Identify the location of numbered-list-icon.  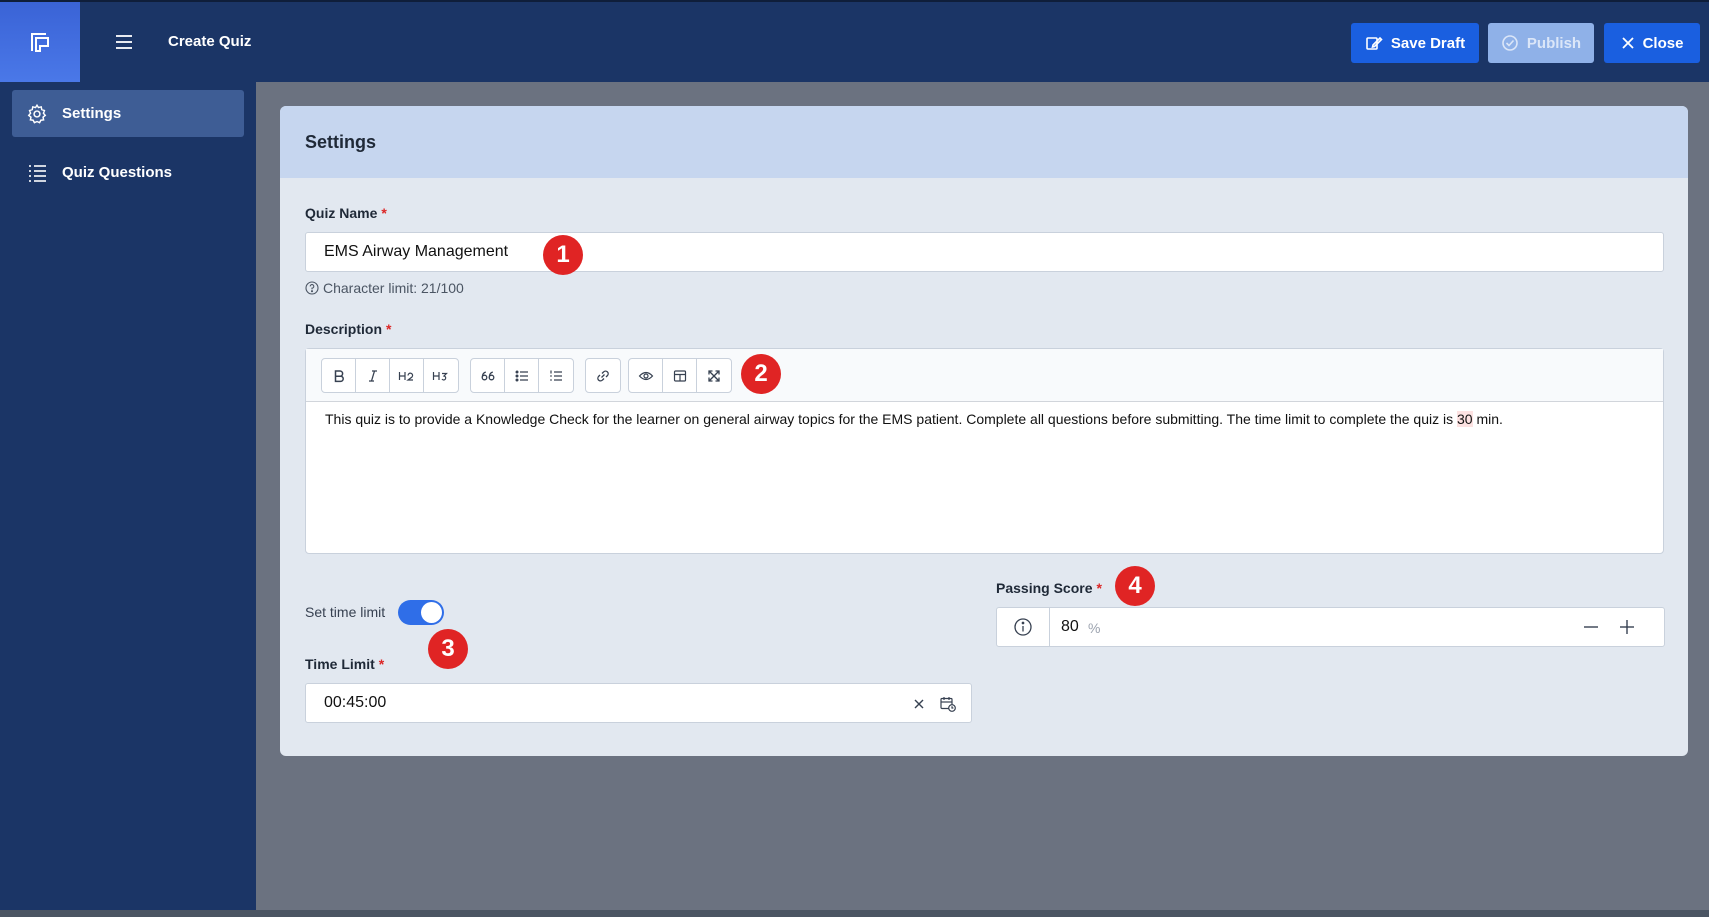
(556, 375).